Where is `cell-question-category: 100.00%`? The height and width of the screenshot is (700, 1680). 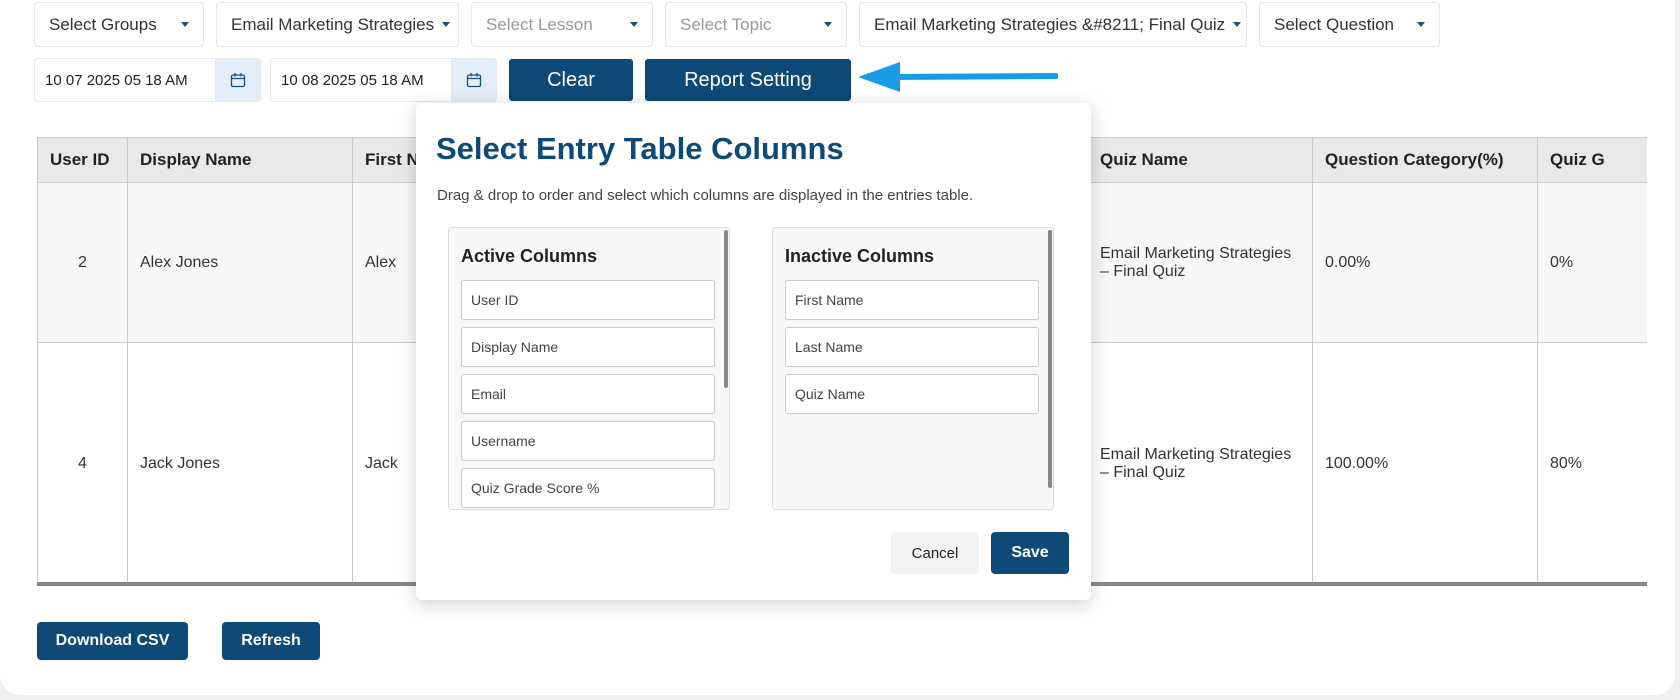 cell-question-category: 100.00% is located at coordinates (1425, 462).